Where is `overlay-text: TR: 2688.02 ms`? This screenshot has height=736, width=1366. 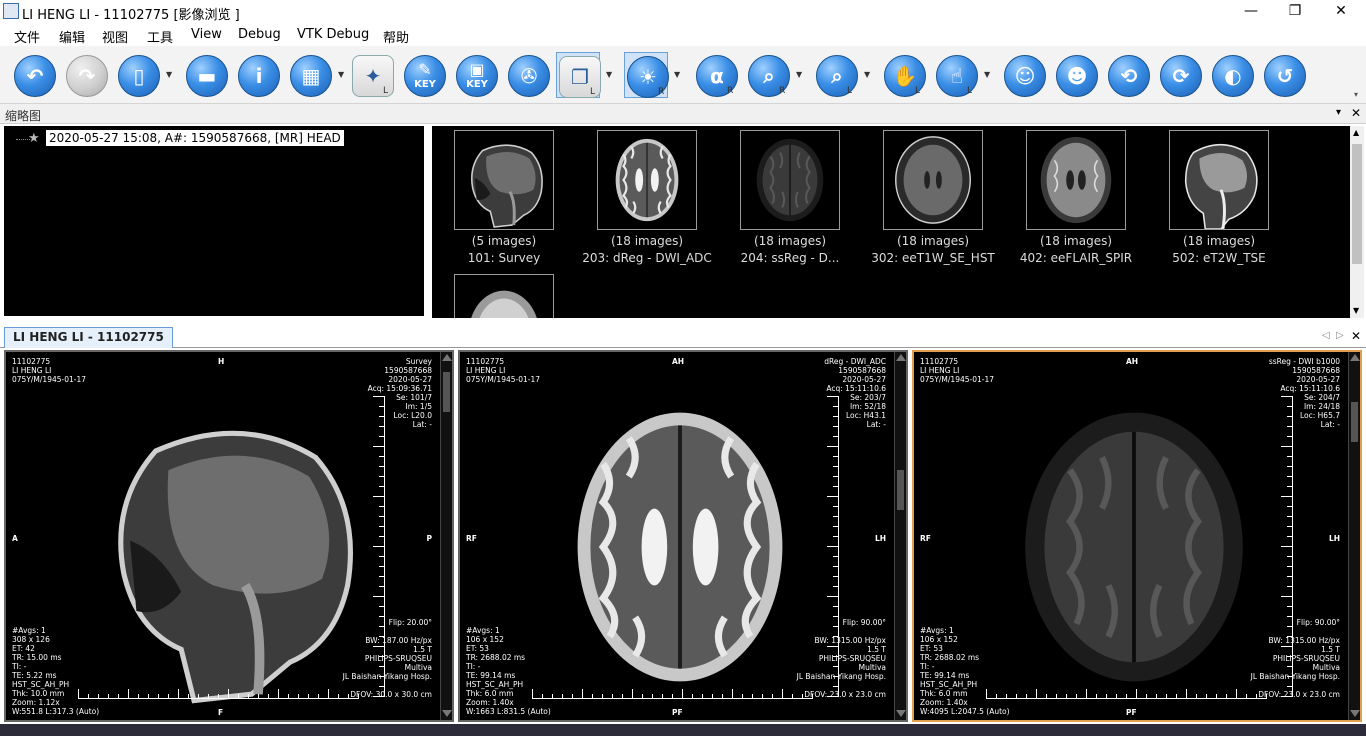 overlay-text: TR: 2688.02 ms is located at coordinates (496, 657).